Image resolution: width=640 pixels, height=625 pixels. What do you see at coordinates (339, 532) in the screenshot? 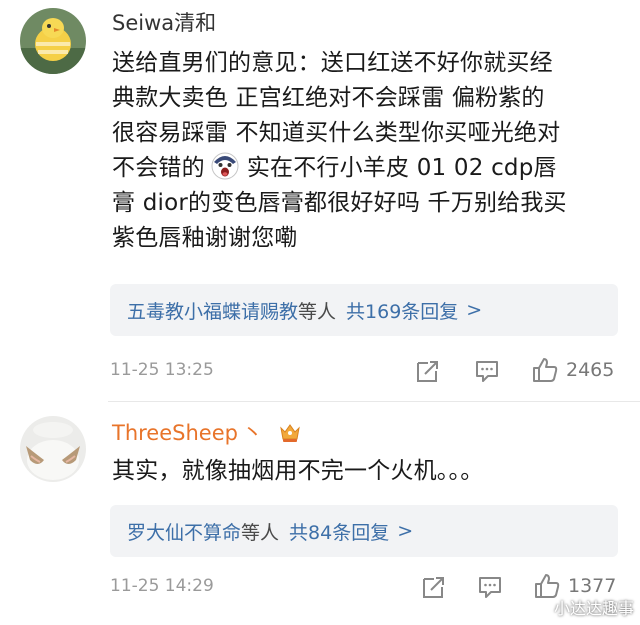
I see `reply-count: 共84条回复` at bounding box center [339, 532].